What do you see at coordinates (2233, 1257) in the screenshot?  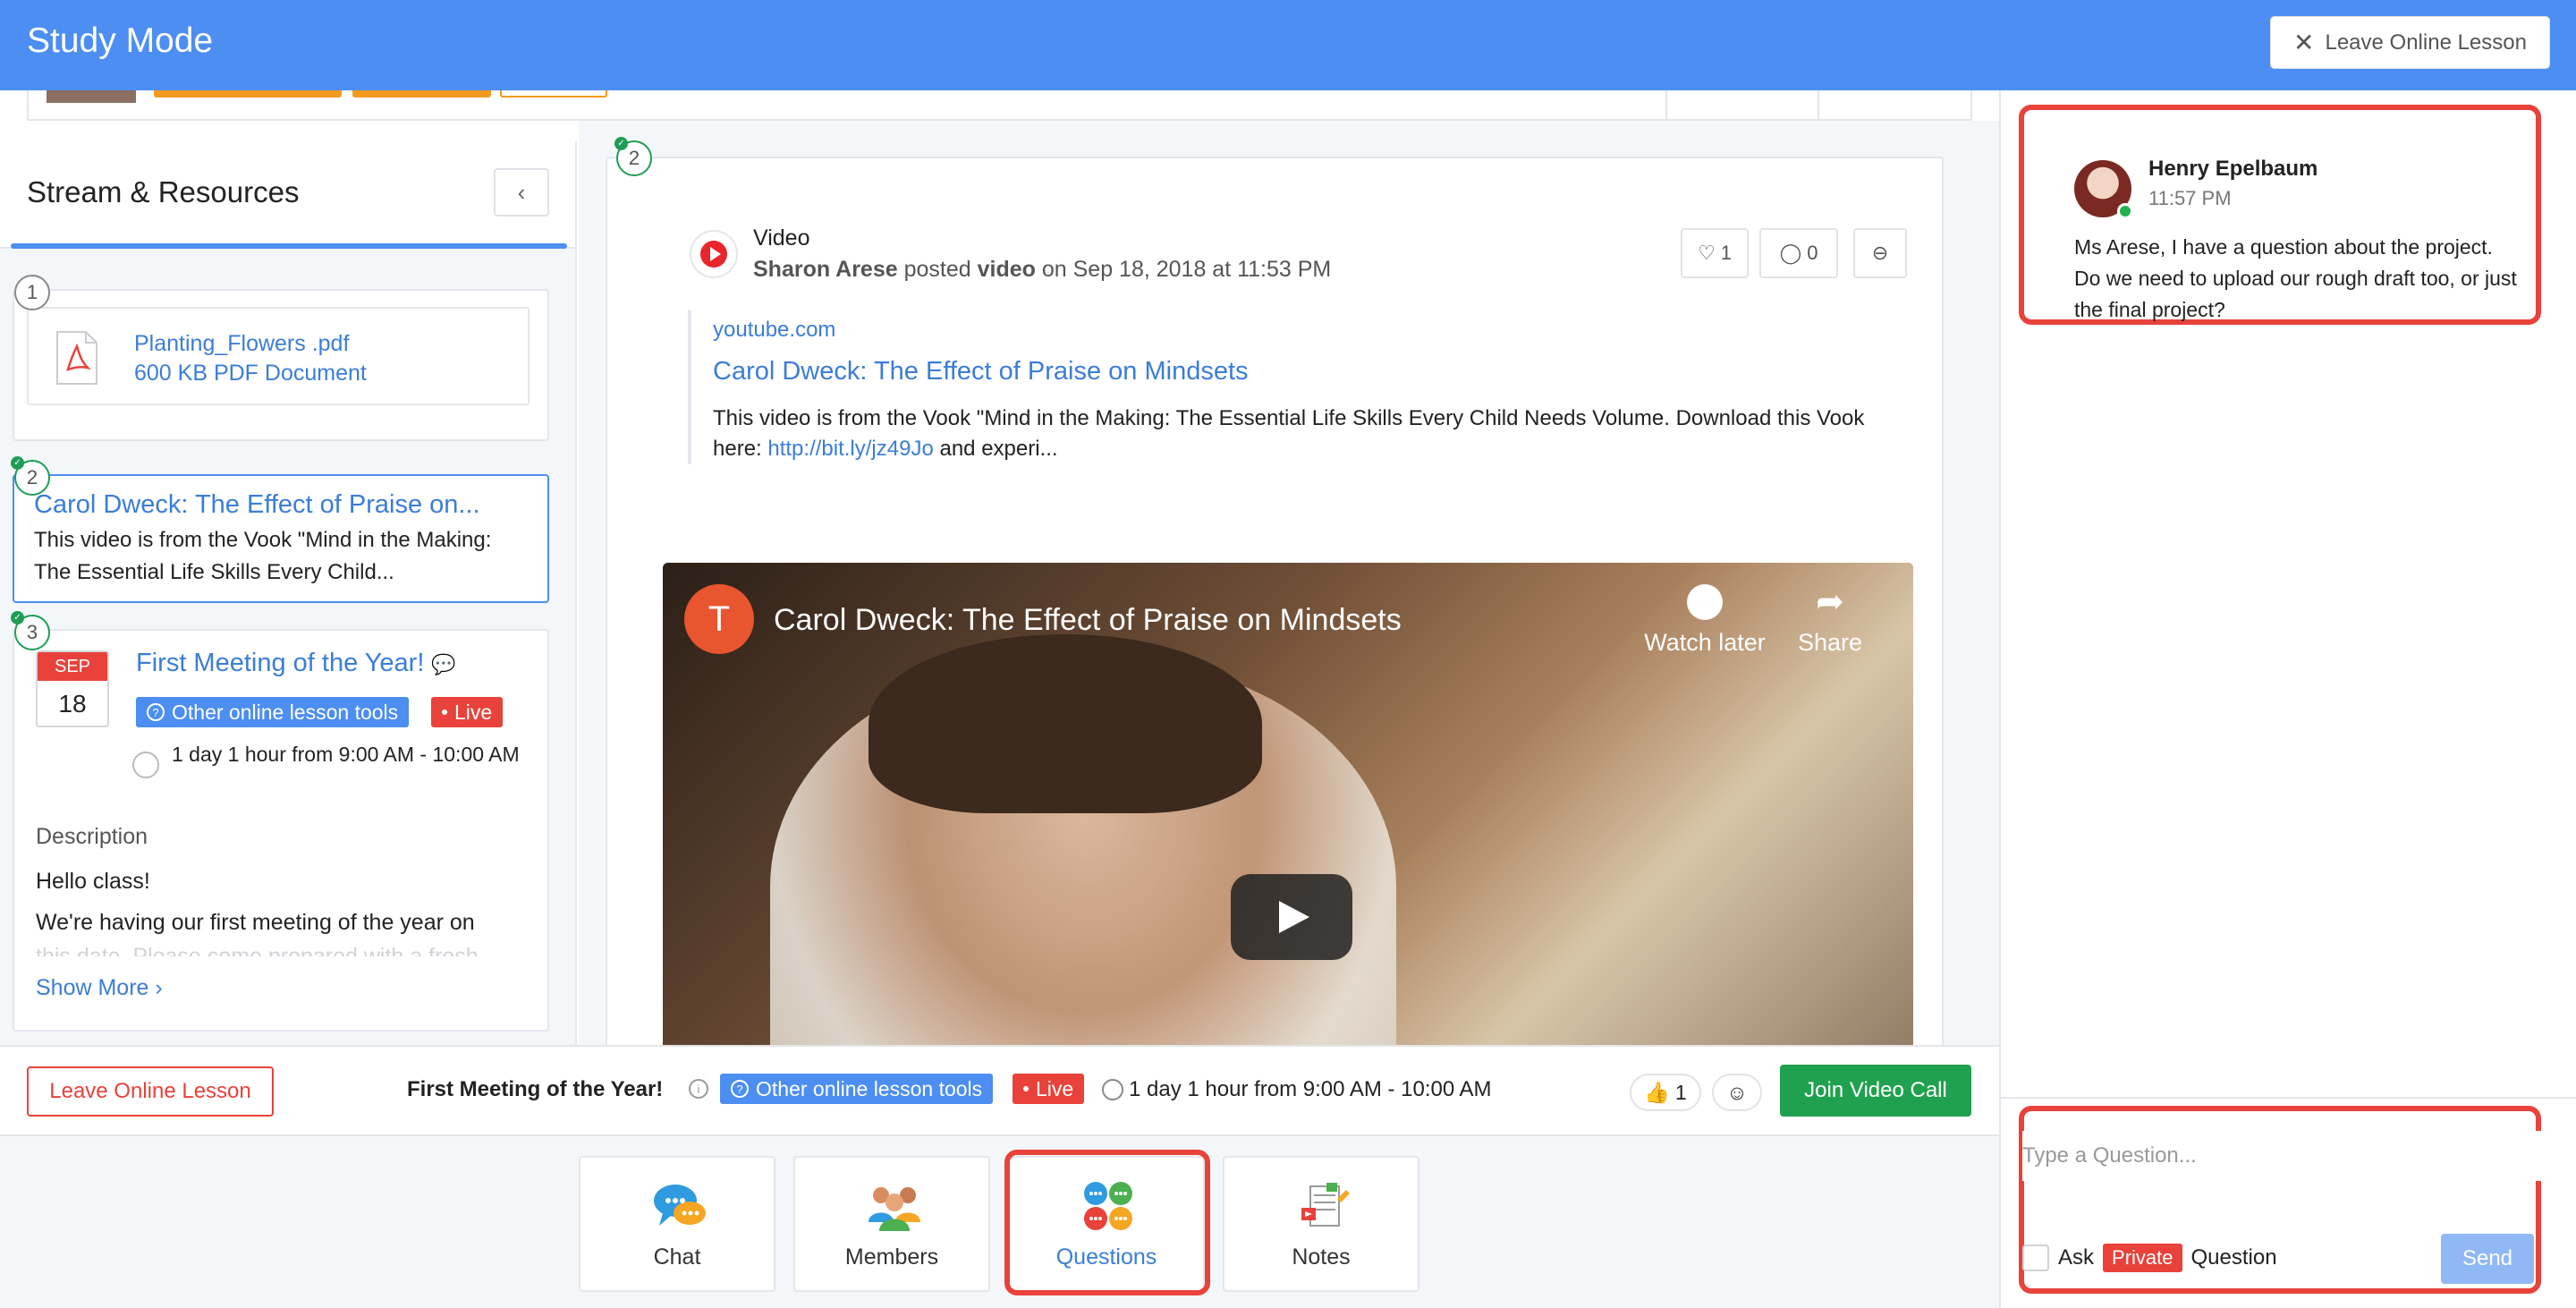 I see `question-label: Question` at bounding box center [2233, 1257].